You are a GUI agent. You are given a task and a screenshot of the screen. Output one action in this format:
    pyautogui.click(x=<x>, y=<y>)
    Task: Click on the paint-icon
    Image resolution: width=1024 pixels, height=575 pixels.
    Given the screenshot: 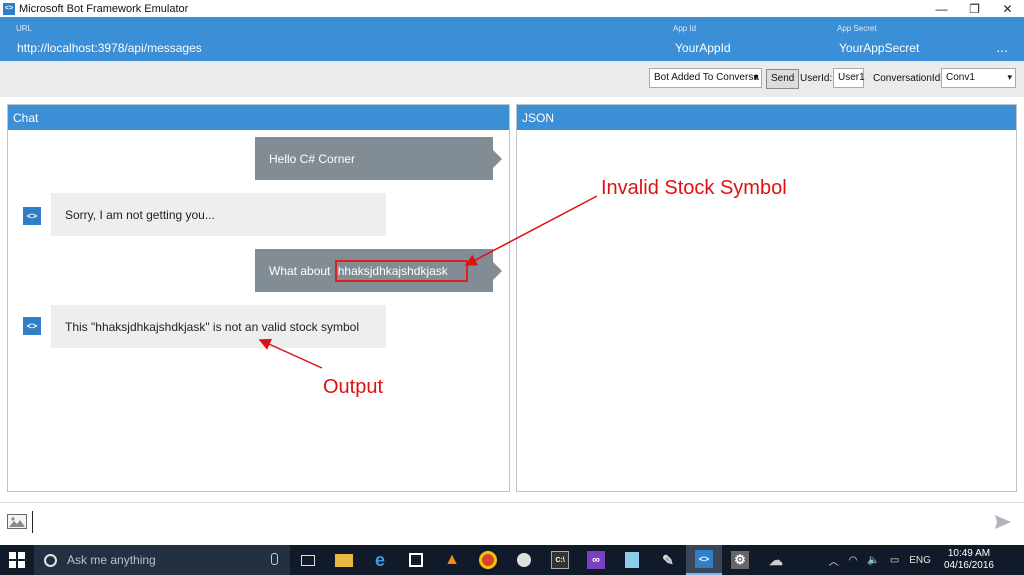 What is the action you would take?
    pyautogui.click(x=524, y=560)
    